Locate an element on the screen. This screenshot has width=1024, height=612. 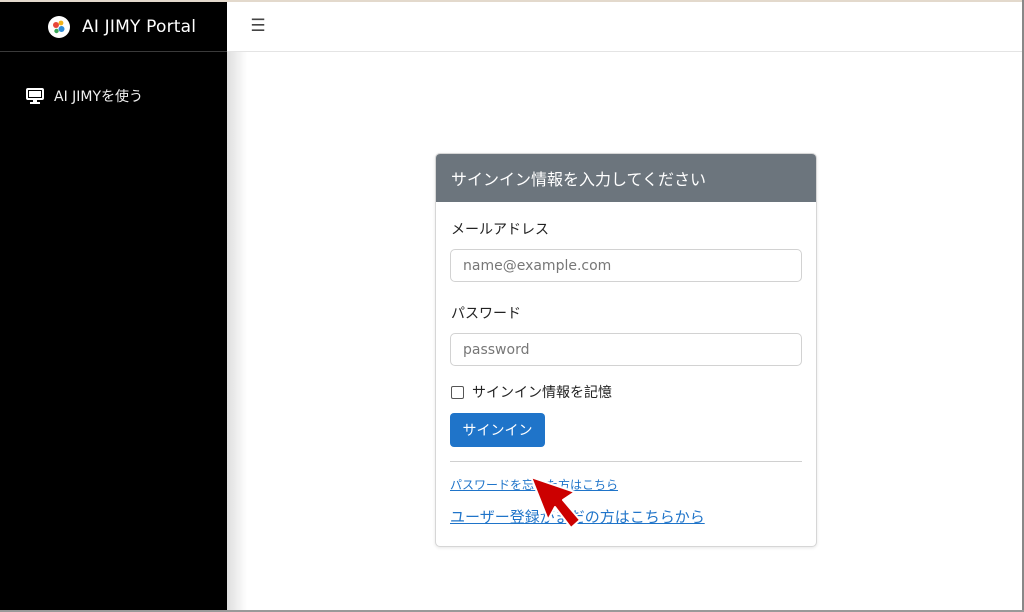
ai-jimy-logo-icon is located at coordinates (59, 26).